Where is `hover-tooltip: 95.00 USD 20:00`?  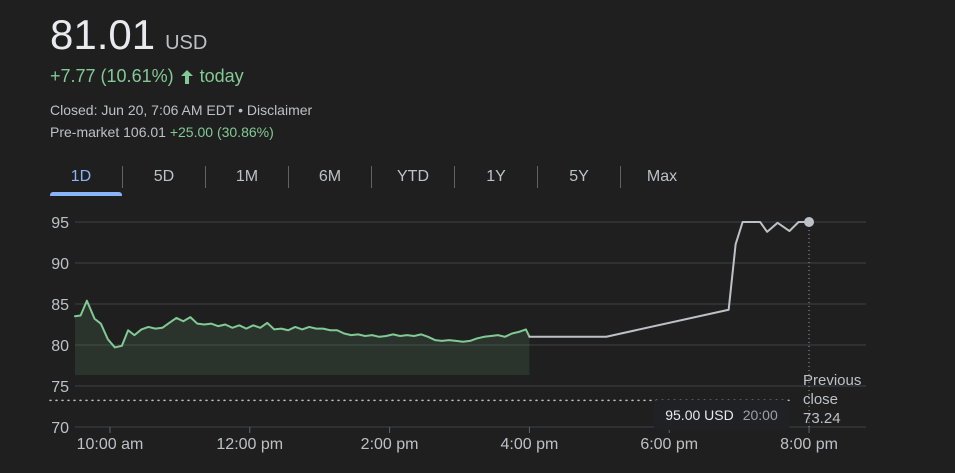
hover-tooltip: 95.00 USD 20:00 is located at coordinates (721, 415).